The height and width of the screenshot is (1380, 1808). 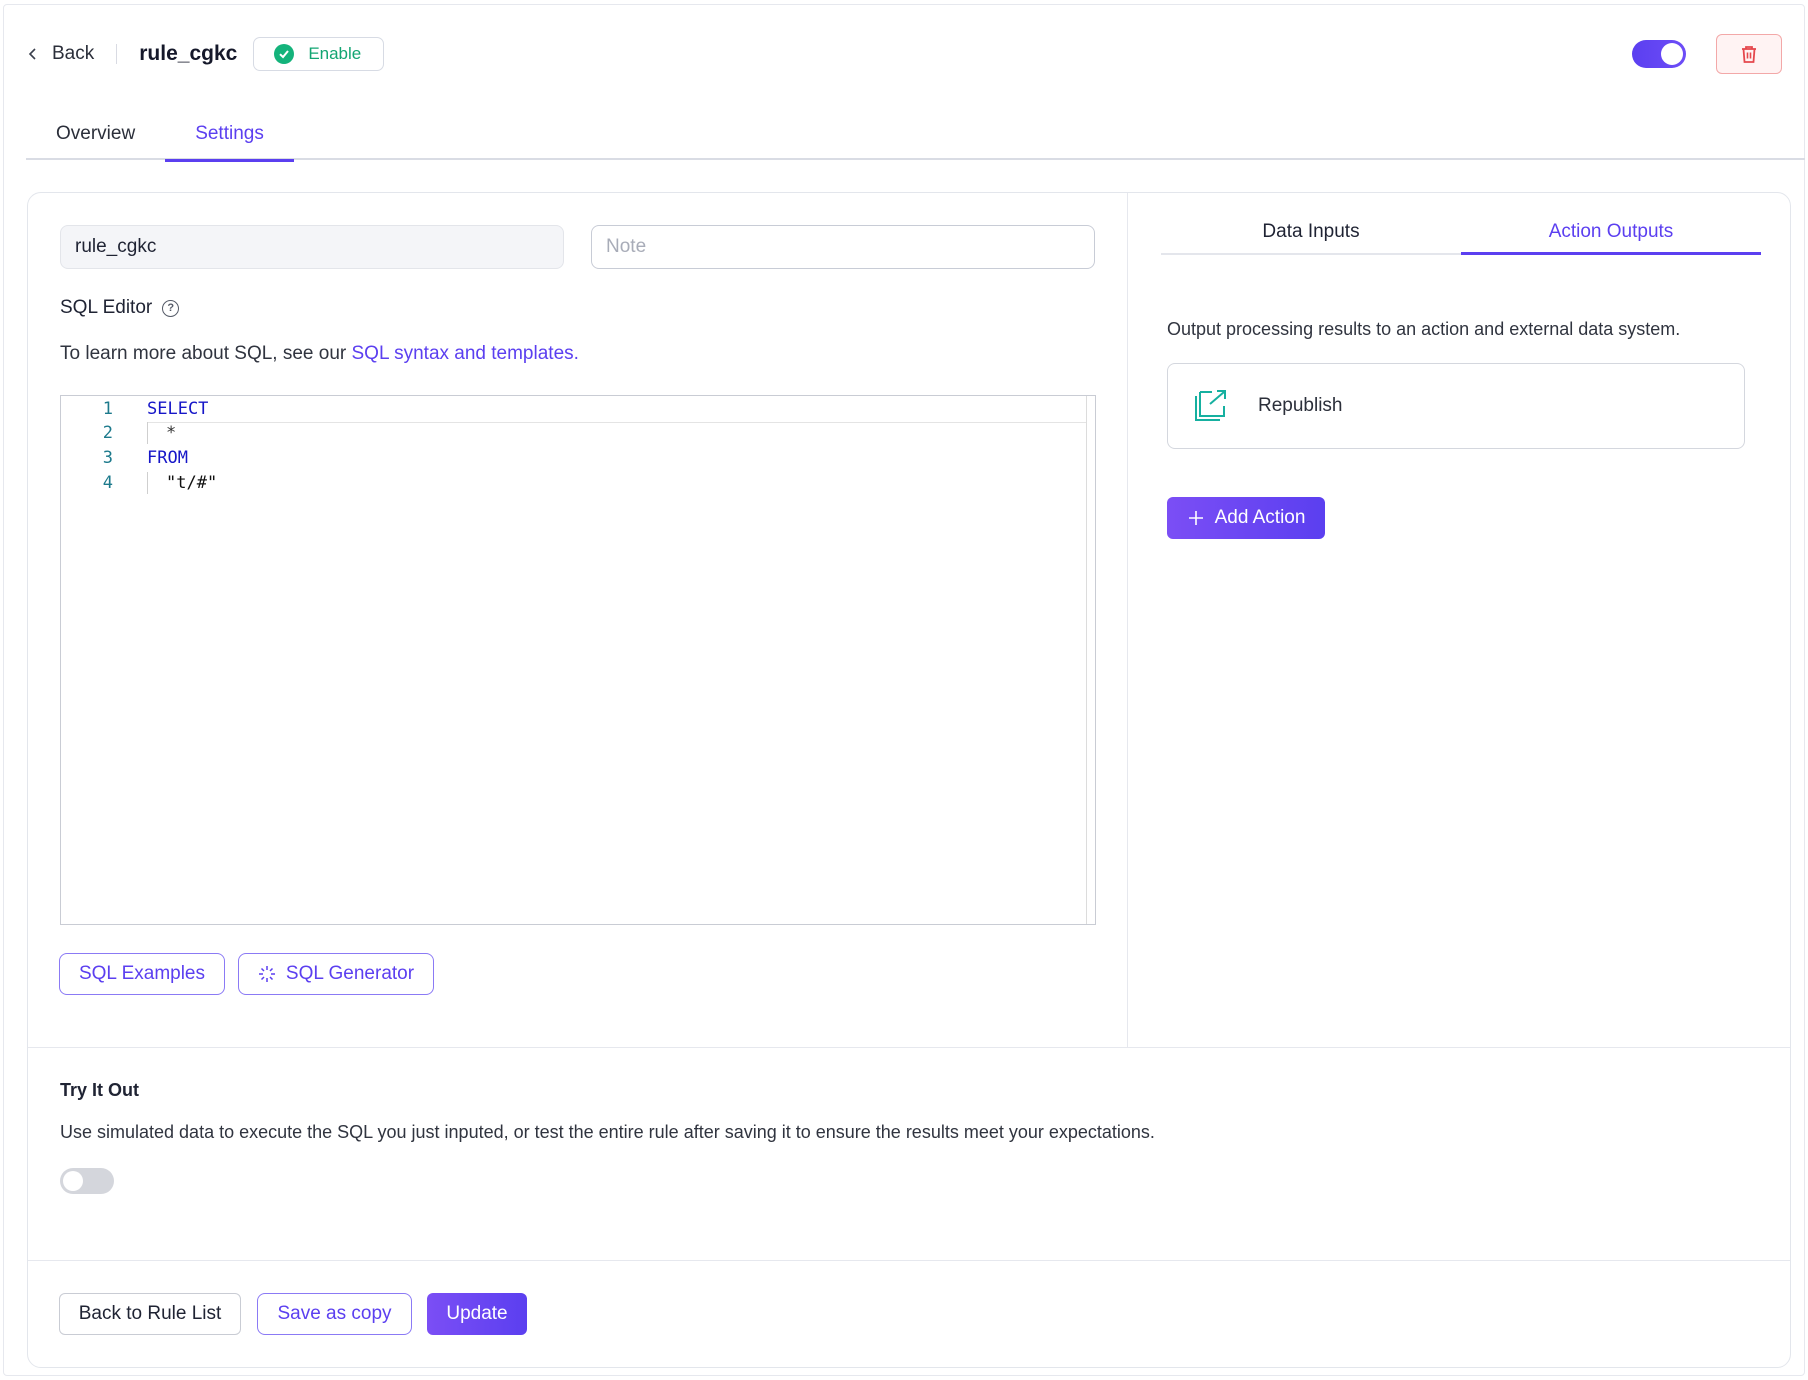 I want to click on back-link: Back, so click(x=60, y=54).